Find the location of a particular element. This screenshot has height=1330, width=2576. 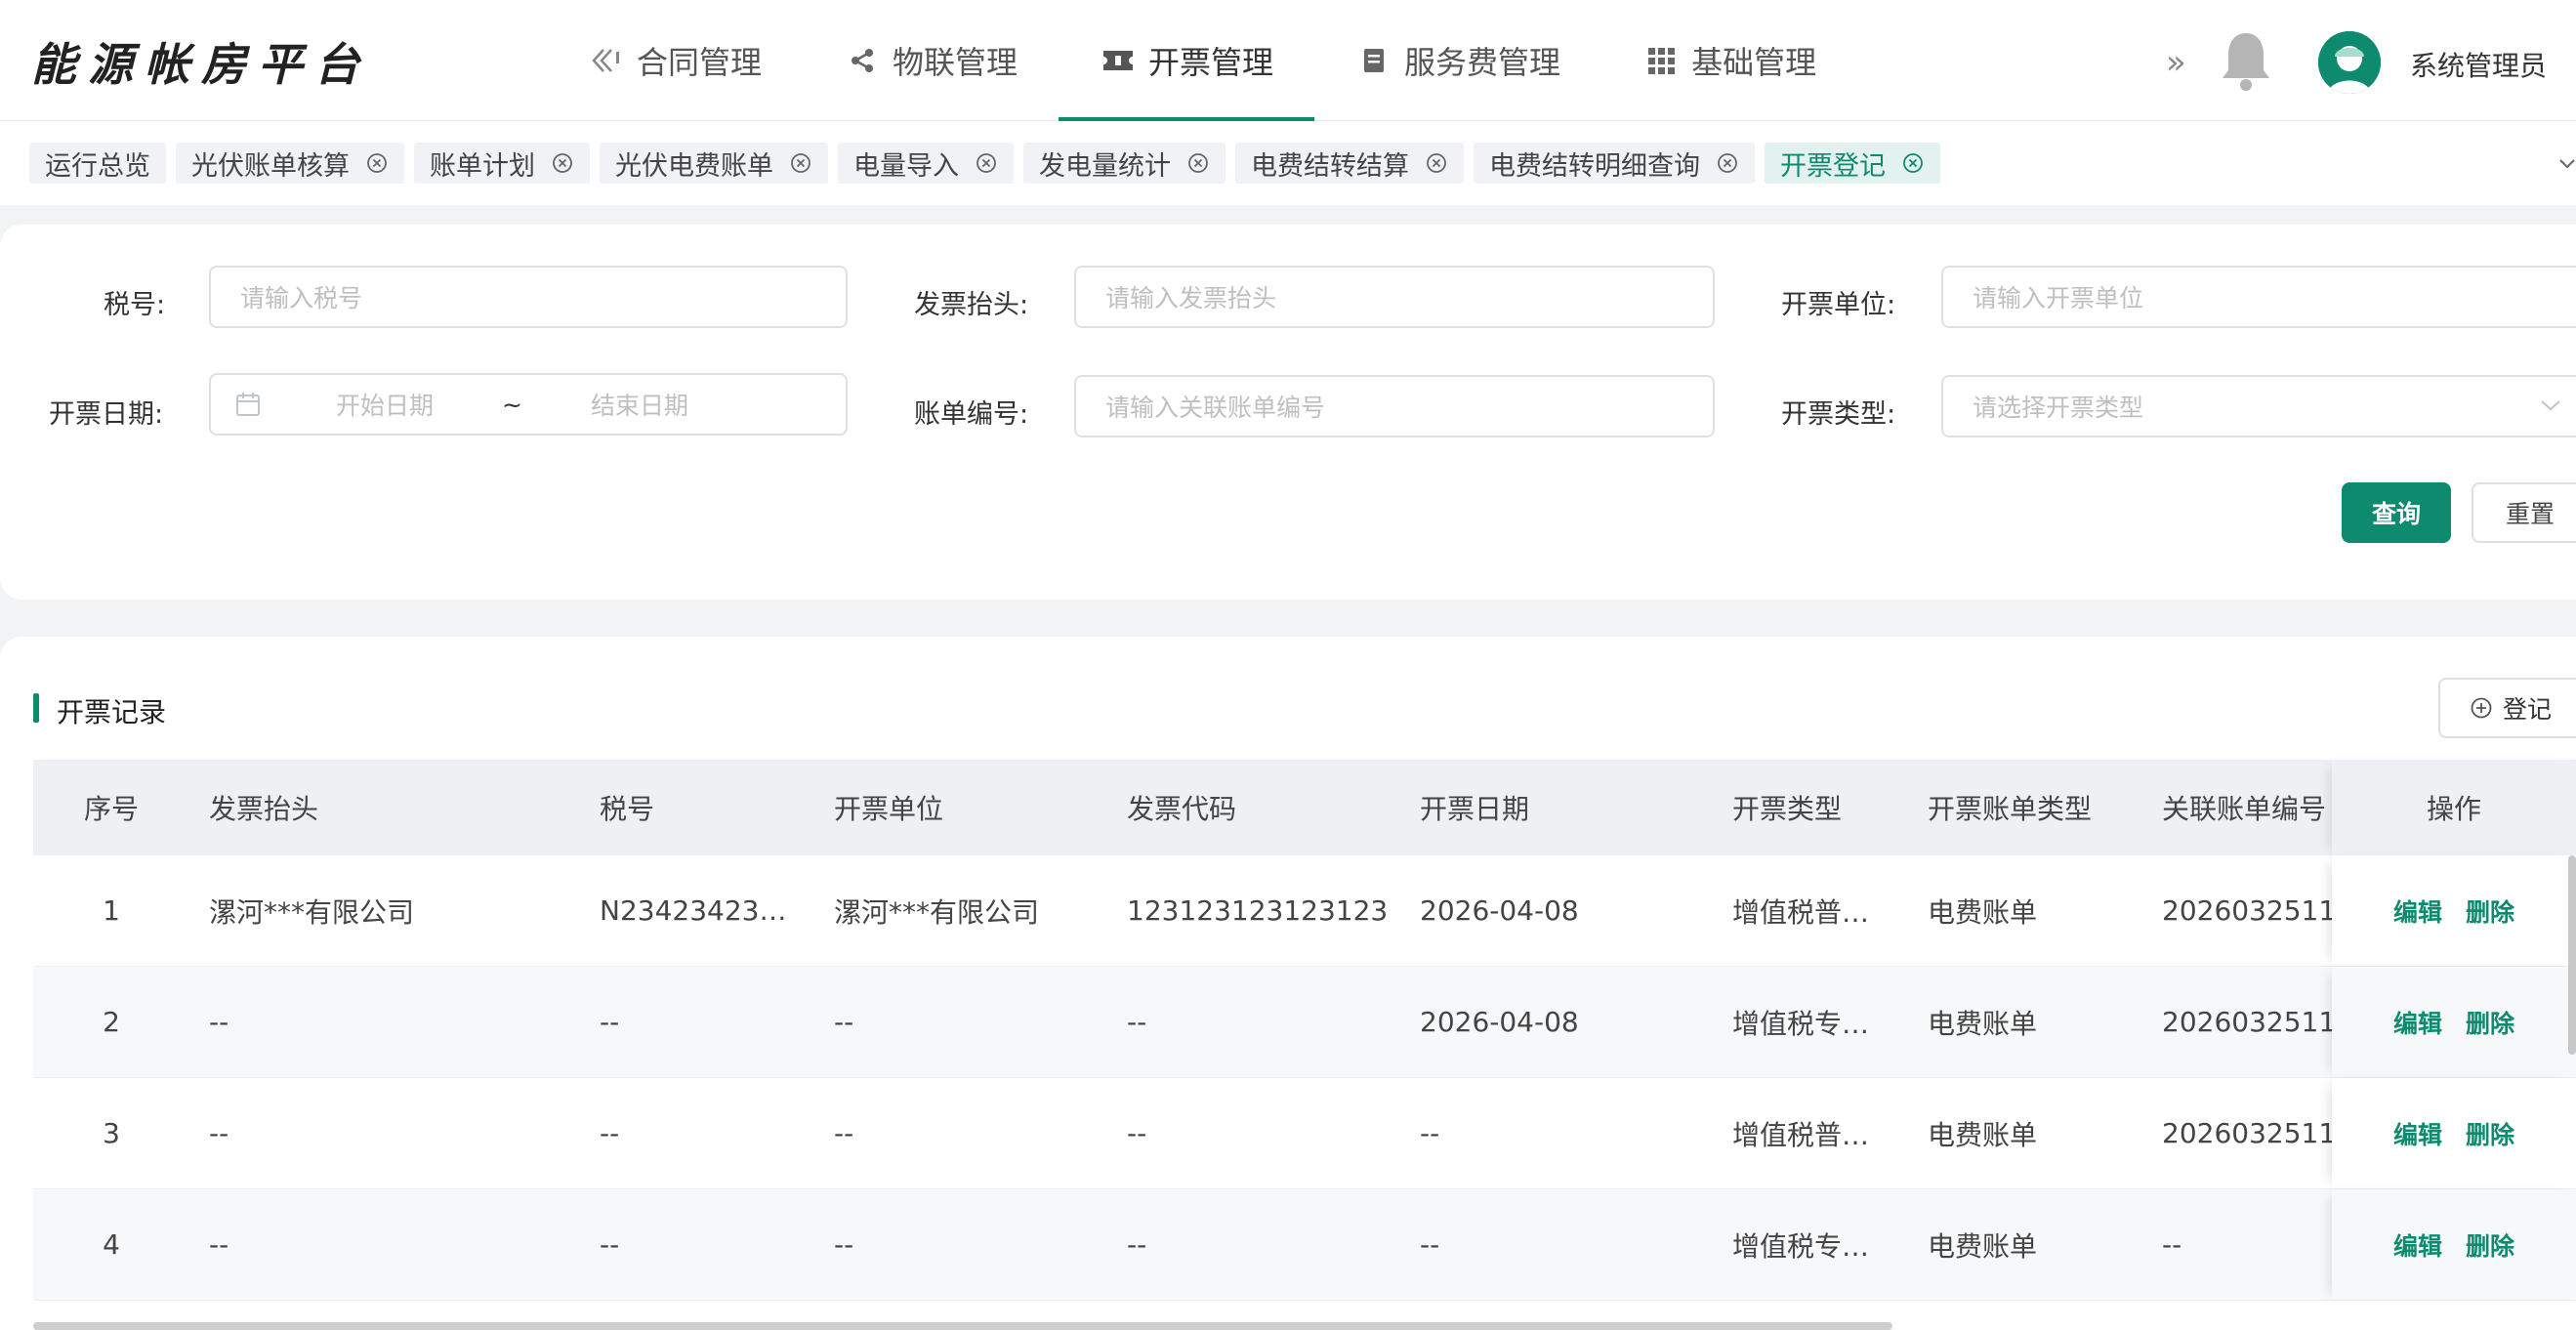

column-header: 税号 is located at coordinates (628, 809).